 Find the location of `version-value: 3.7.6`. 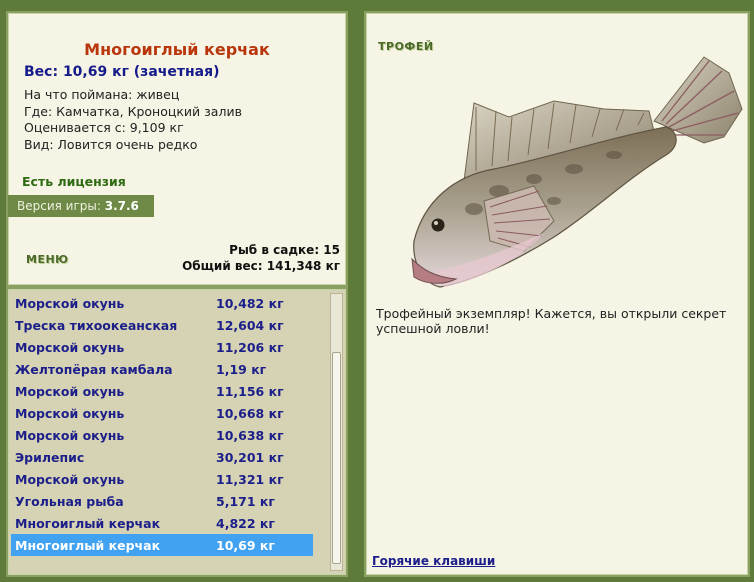

version-value: 3.7.6 is located at coordinates (121, 206).